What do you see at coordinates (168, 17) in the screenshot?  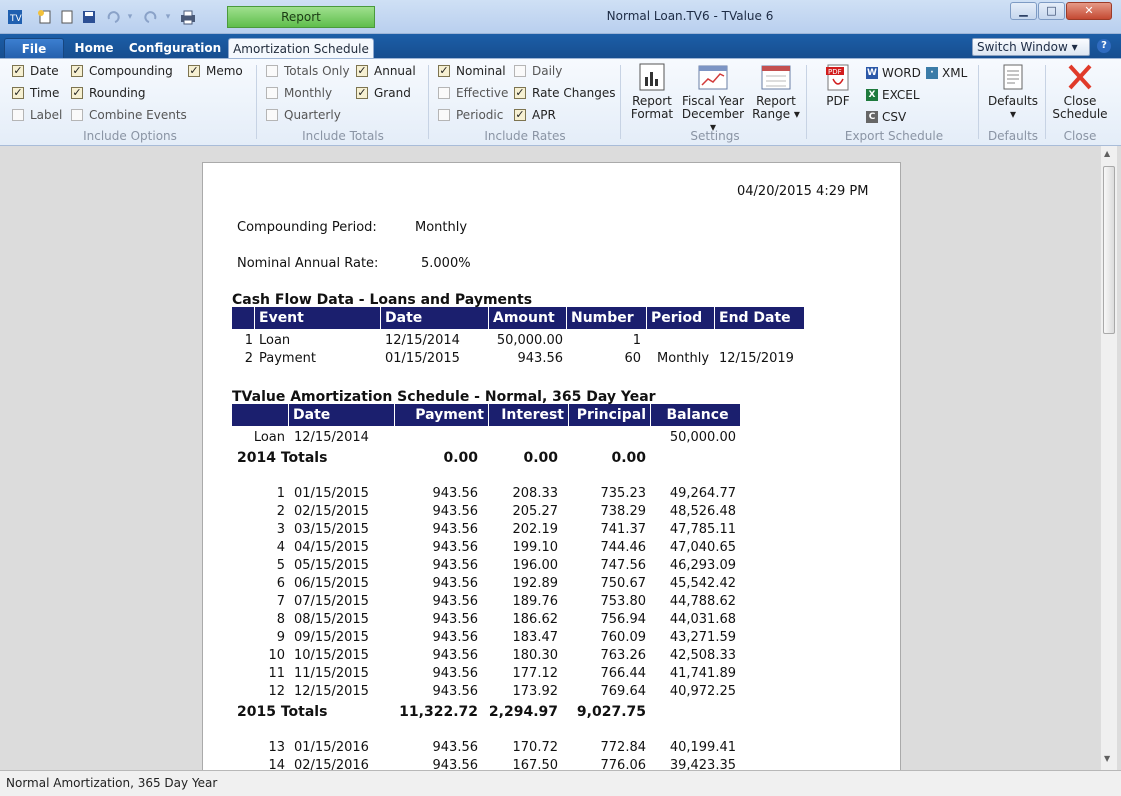 I see `redo-dropdown-icon: ▾` at bounding box center [168, 17].